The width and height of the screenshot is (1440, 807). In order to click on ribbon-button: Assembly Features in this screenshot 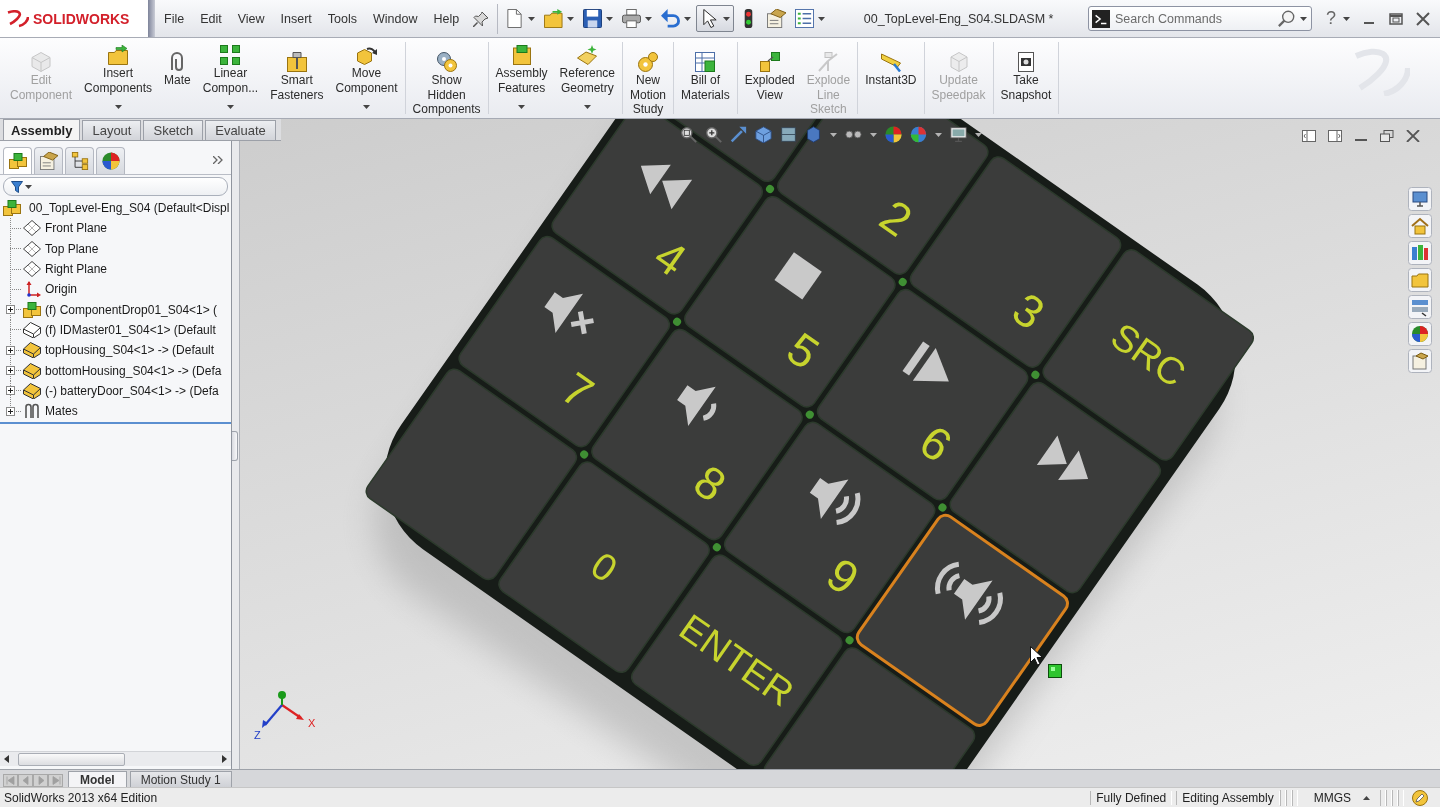, I will do `click(521, 80)`.